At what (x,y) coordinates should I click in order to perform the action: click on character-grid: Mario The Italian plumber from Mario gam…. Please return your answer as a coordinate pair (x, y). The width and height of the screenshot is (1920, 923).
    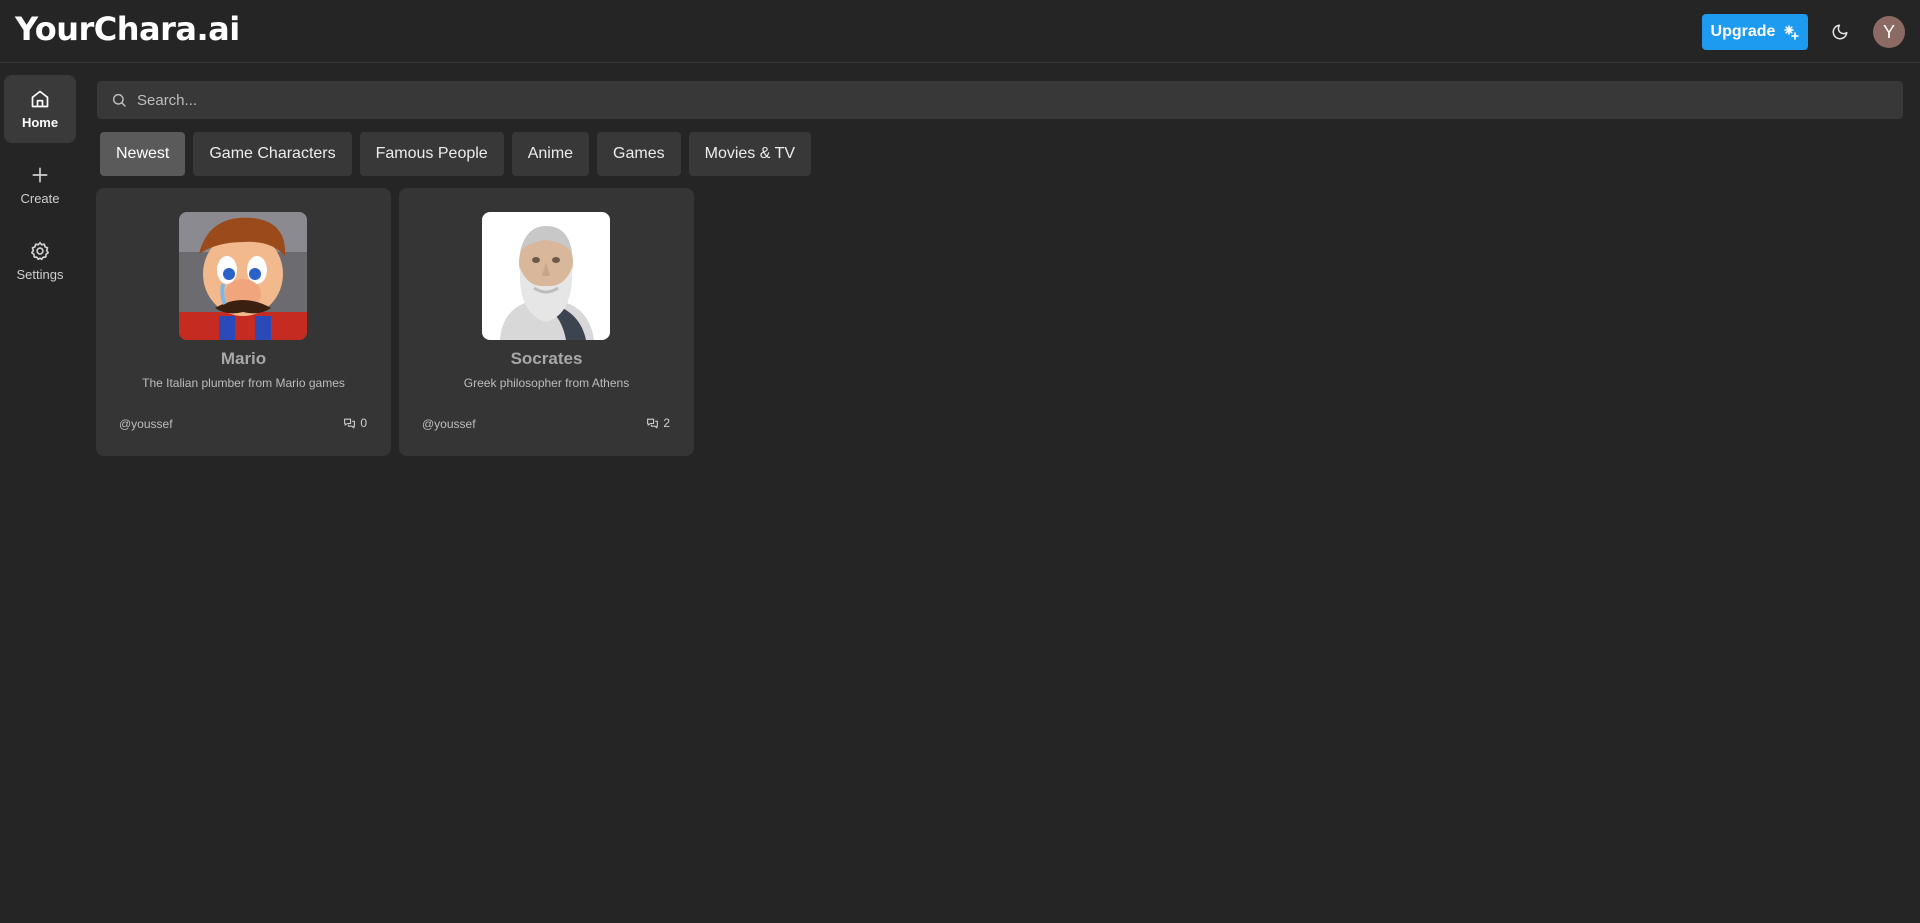
    Looking at the image, I should click on (395, 322).